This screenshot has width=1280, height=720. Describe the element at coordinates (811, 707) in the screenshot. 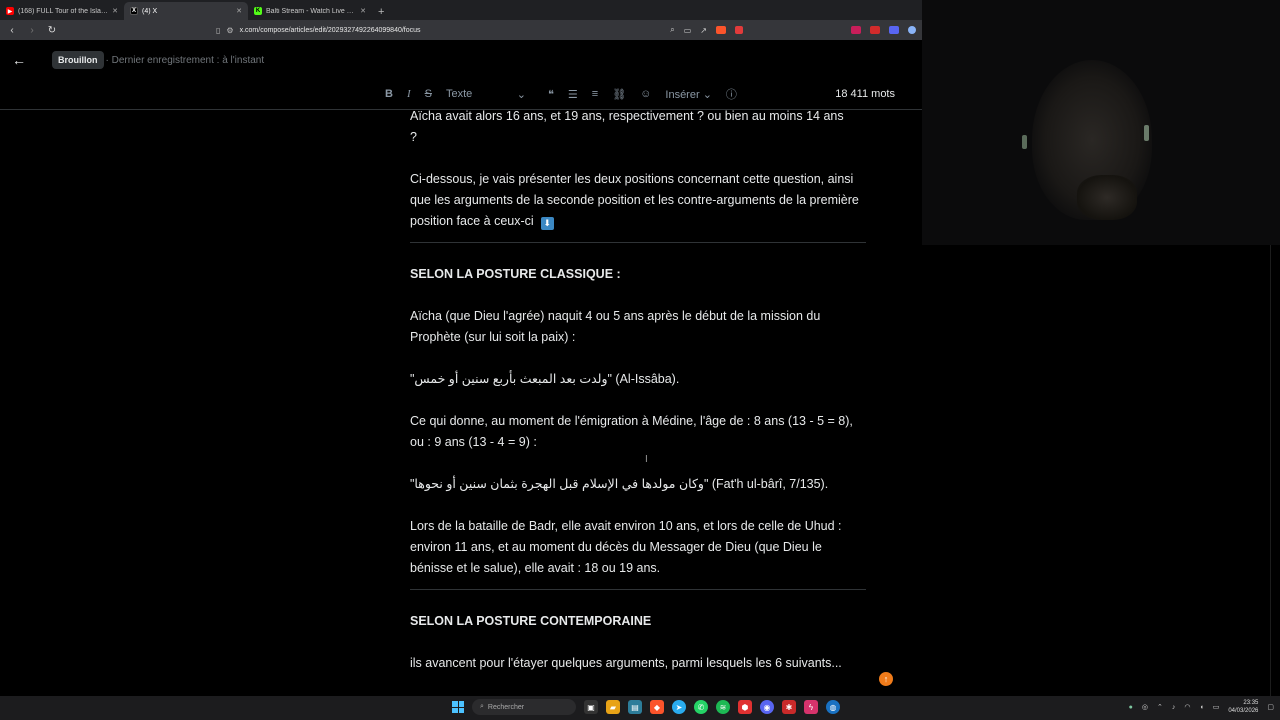

I see `lightning-app-icon: ϟ` at that location.